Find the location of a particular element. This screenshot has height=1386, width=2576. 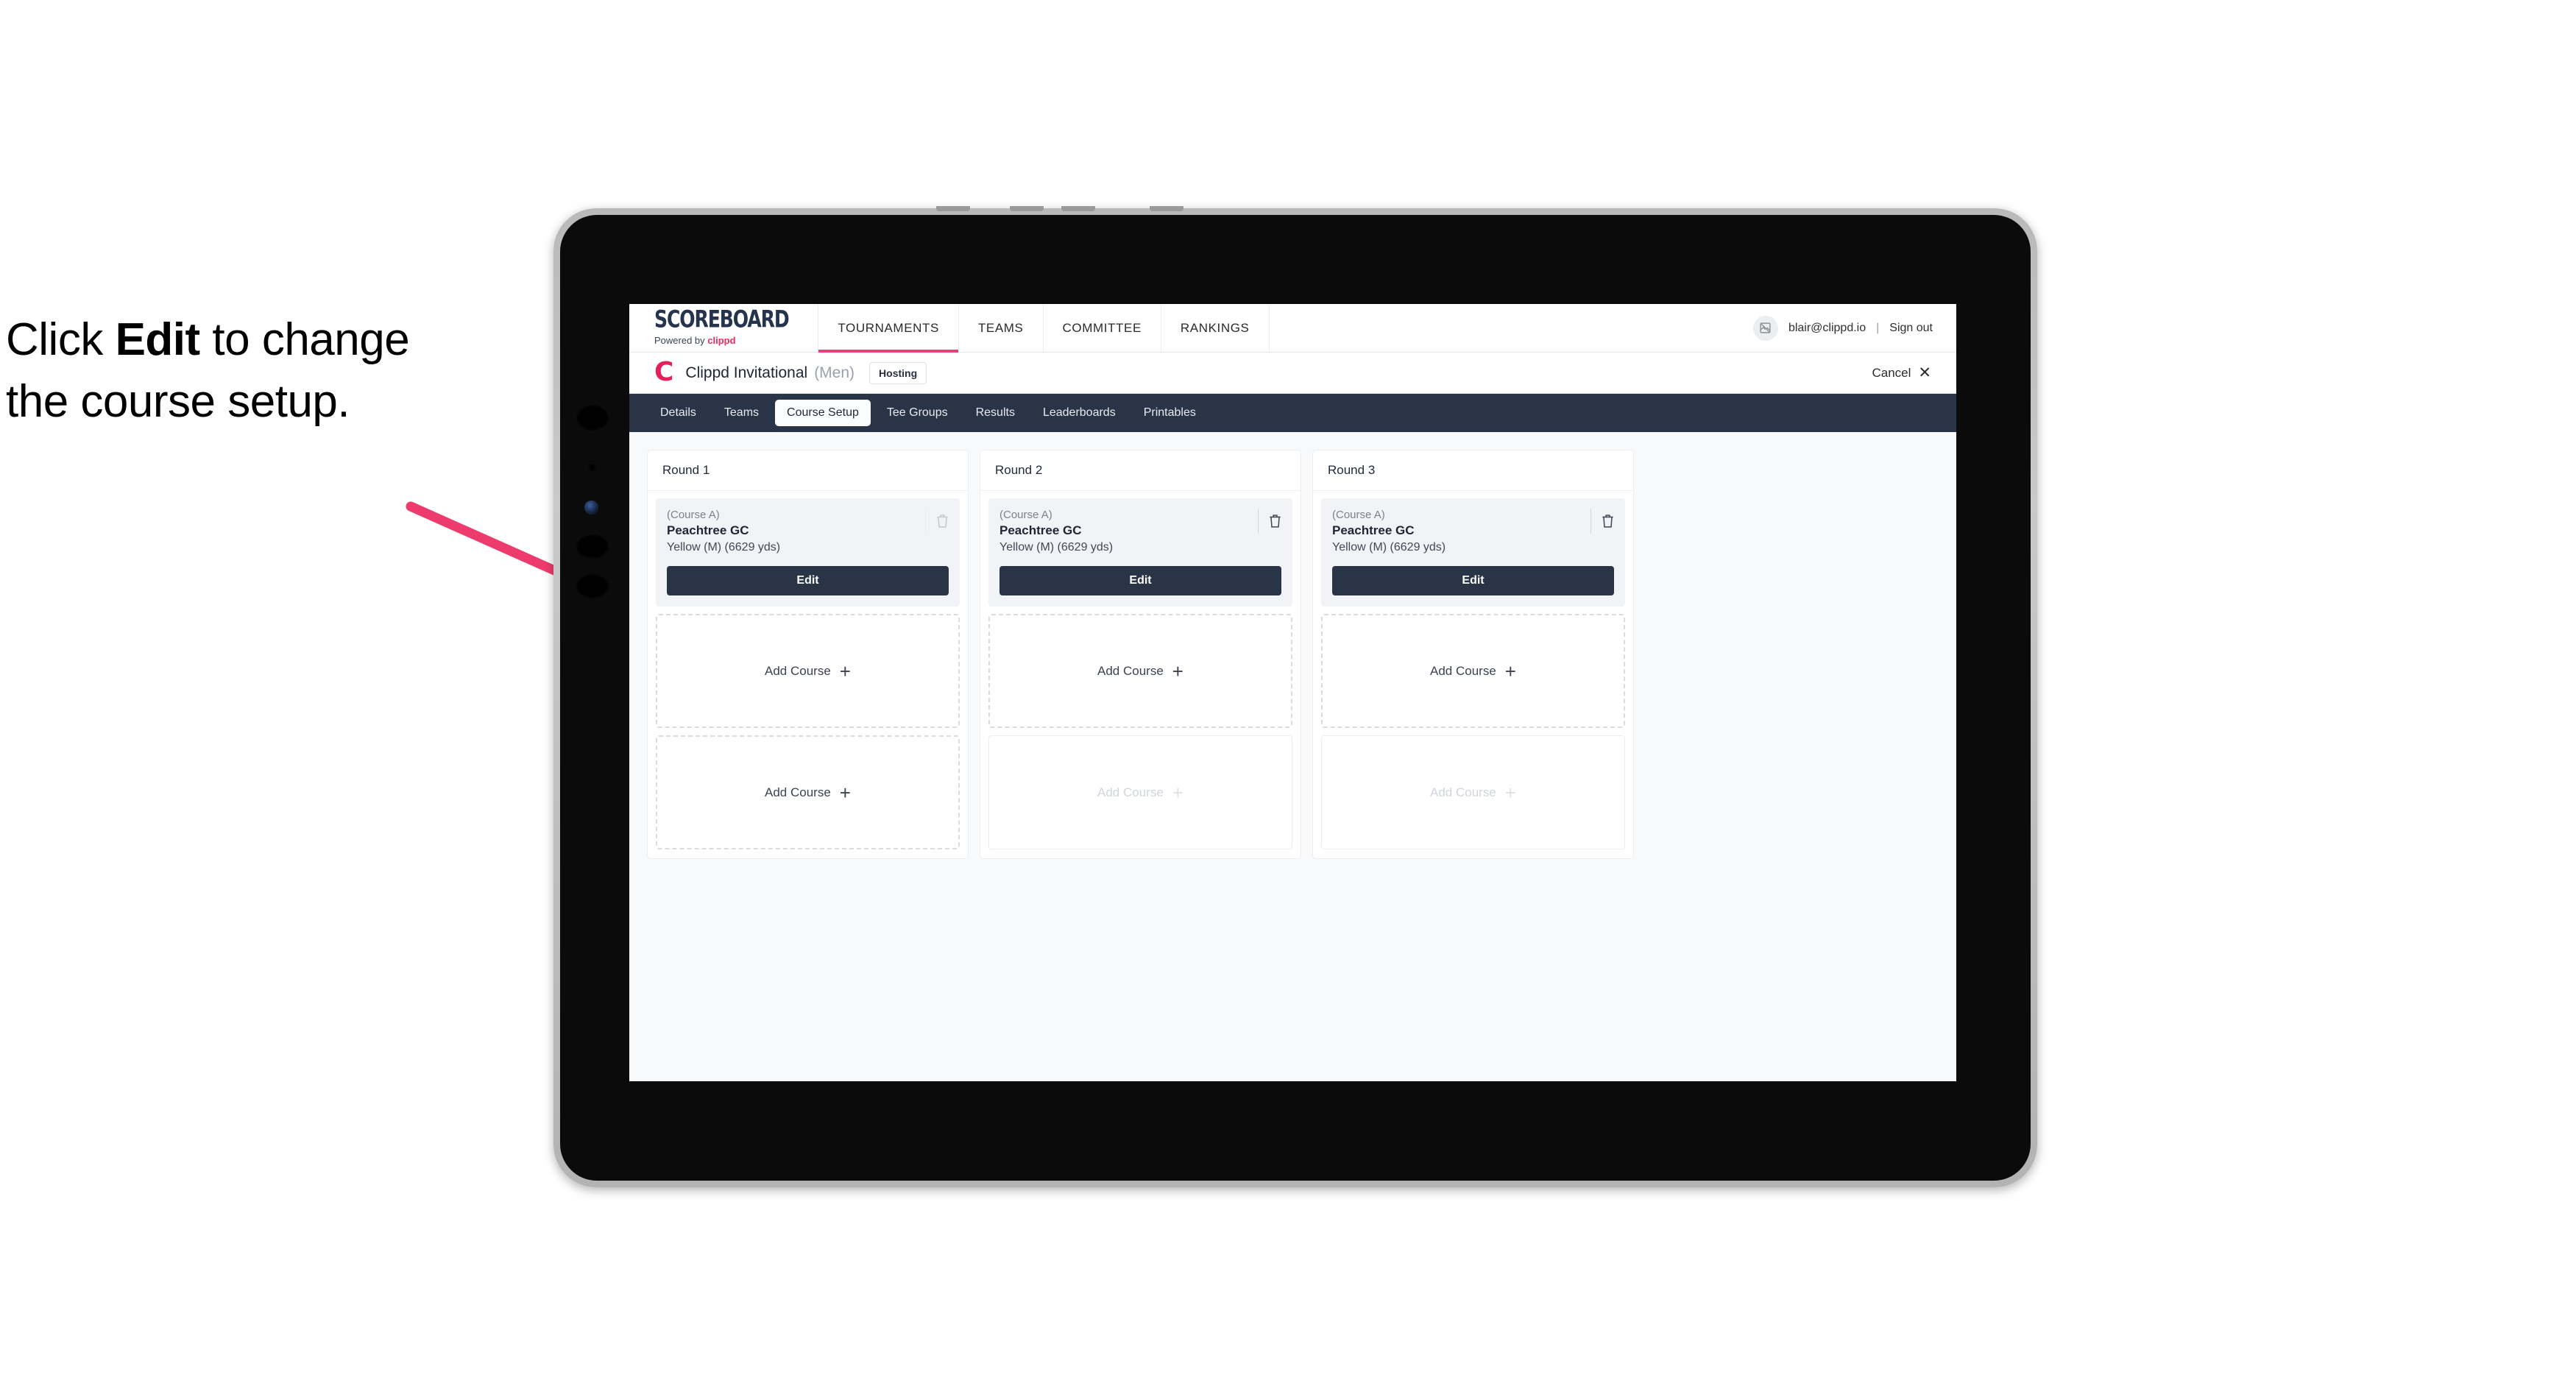

annotation-text-bold: Edit is located at coordinates (158, 339).